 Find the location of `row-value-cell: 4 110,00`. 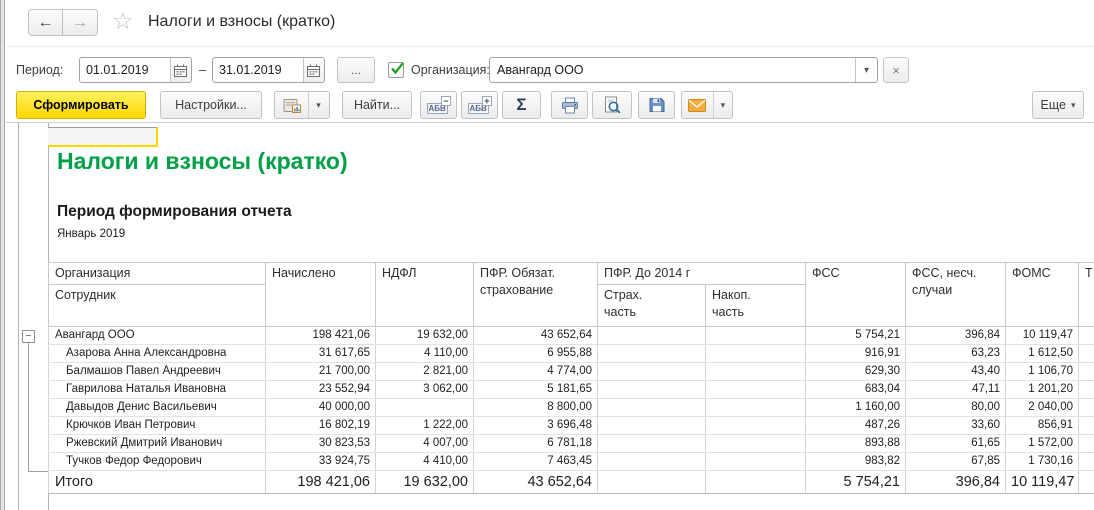

row-value-cell: 4 110,00 is located at coordinates (424, 353).